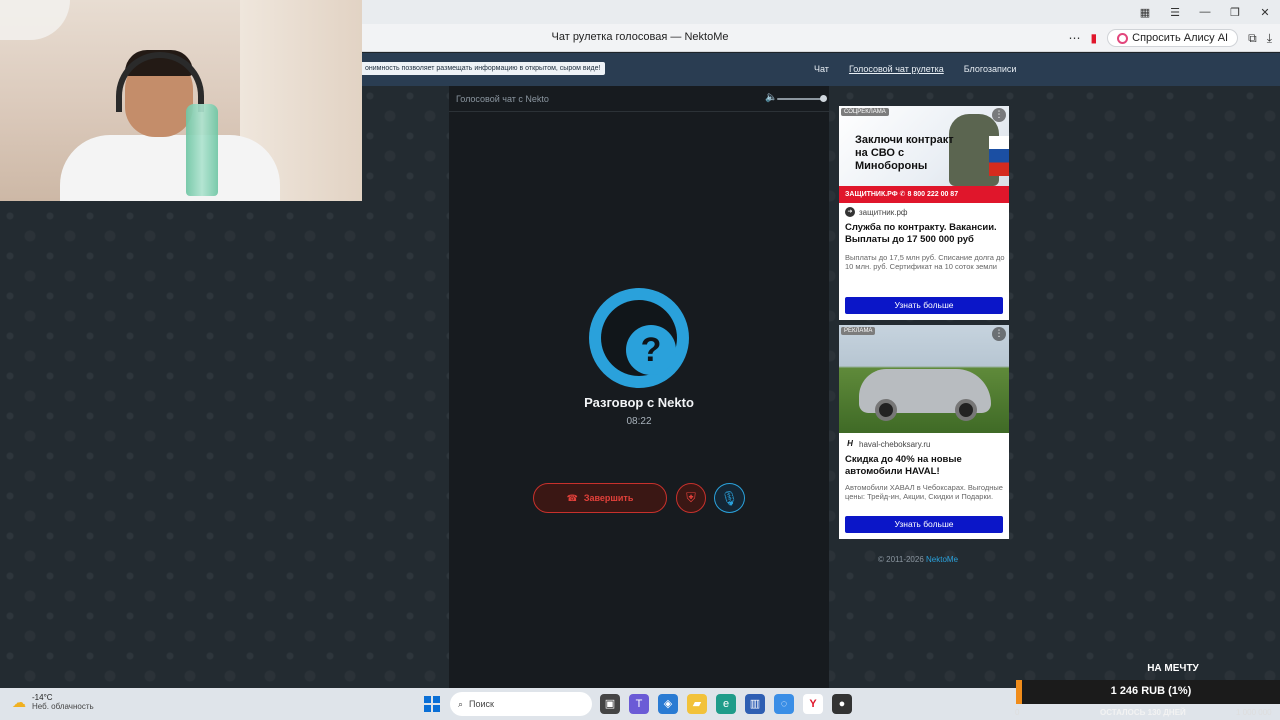 Image resolution: width=1280 pixels, height=720 pixels. What do you see at coordinates (858, 331) in the screenshot?
I see `ad-tag: РЕКЛАМА` at bounding box center [858, 331].